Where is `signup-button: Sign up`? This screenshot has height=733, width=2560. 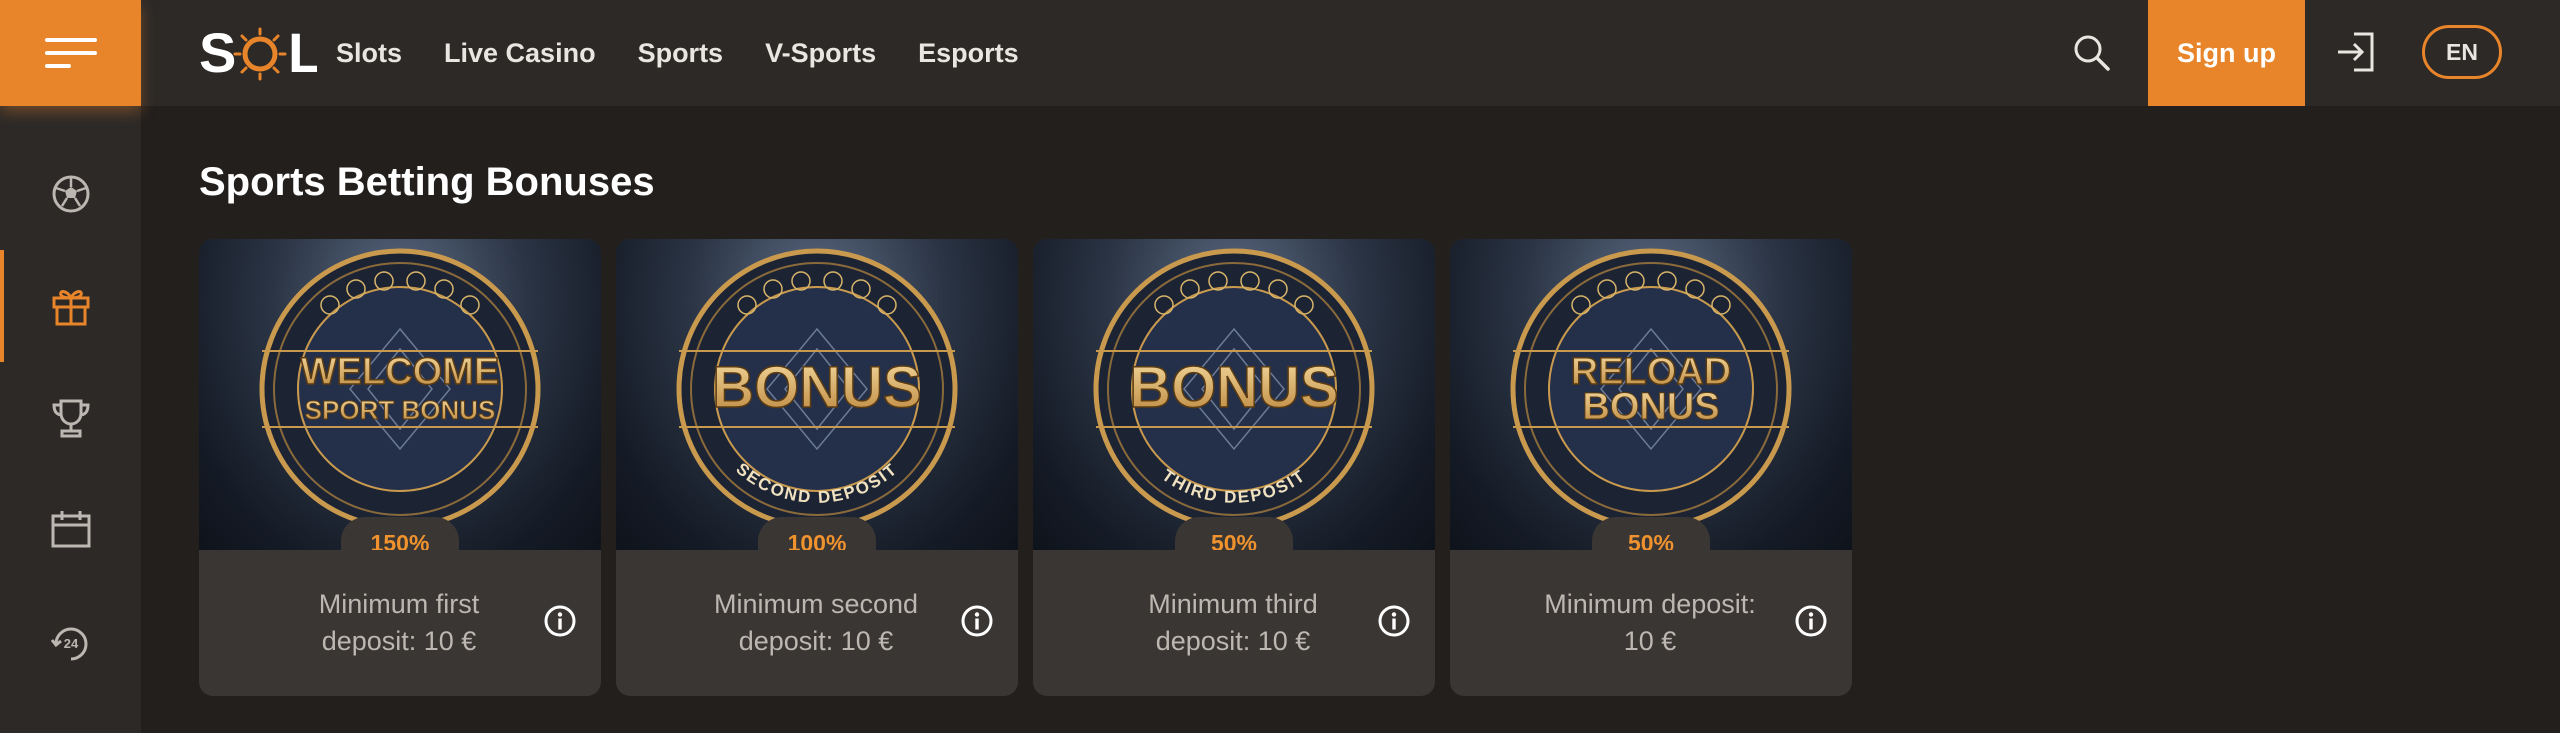 signup-button: Sign up is located at coordinates (2226, 53).